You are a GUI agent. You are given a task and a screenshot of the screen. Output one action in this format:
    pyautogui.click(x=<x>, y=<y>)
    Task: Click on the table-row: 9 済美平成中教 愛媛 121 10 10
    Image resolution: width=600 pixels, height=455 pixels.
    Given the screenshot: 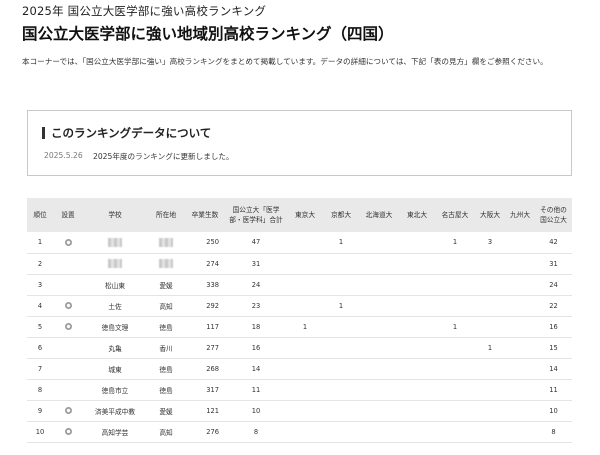 What is the action you would take?
    pyautogui.click(x=299, y=410)
    